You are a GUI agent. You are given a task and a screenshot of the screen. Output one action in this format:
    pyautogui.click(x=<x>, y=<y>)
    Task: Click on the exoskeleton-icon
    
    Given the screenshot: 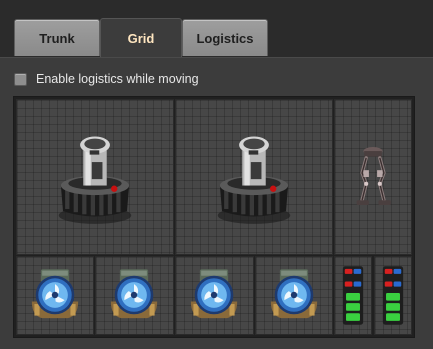 What is the action you would take?
    pyautogui.click(x=373, y=177)
    